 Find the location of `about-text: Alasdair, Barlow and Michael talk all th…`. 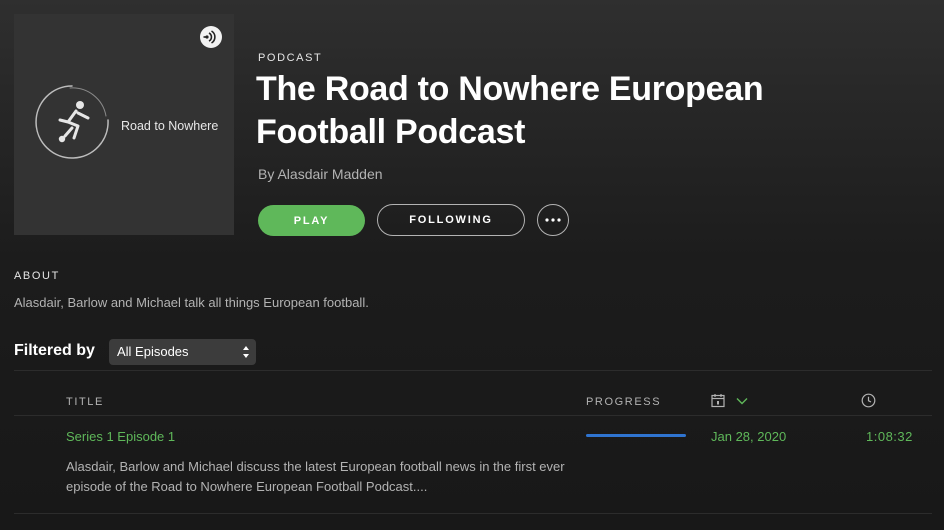

about-text: Alasdair, Barlow and Michael talk all th… is located at coordinates (191, 302).